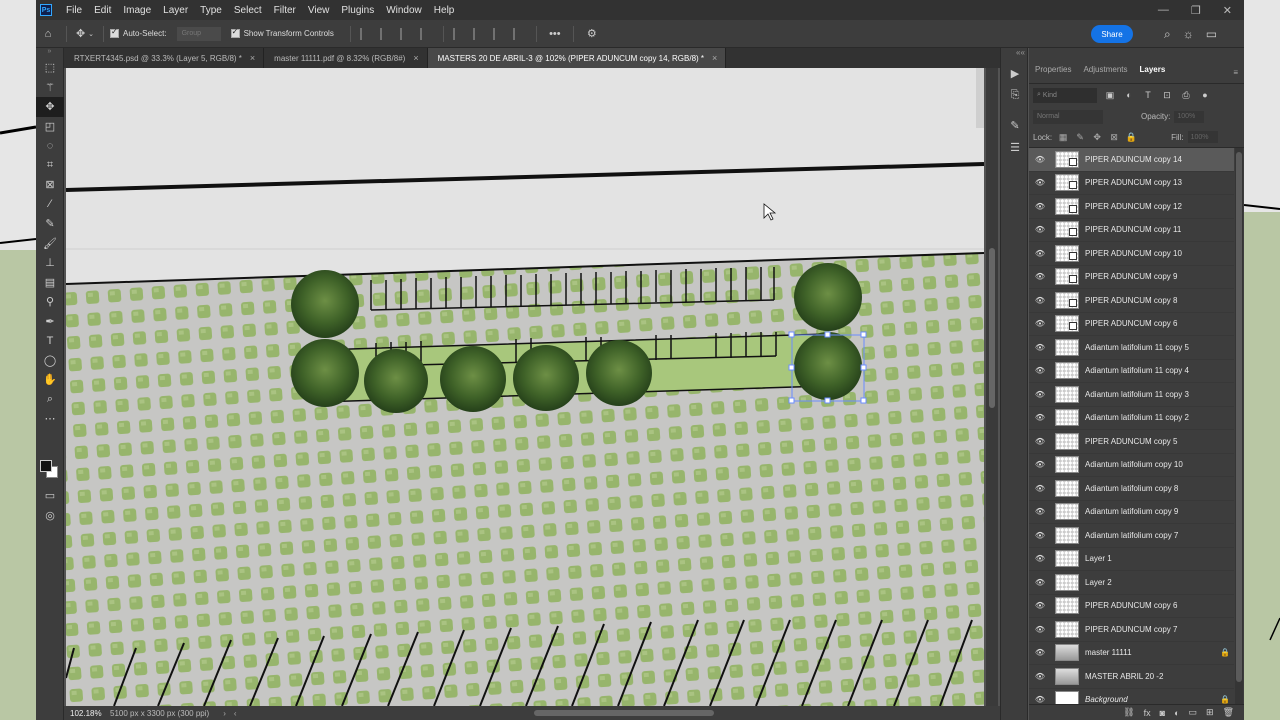  I want to click on layer-row: 👁 Layer 1, so click(1131, 559).